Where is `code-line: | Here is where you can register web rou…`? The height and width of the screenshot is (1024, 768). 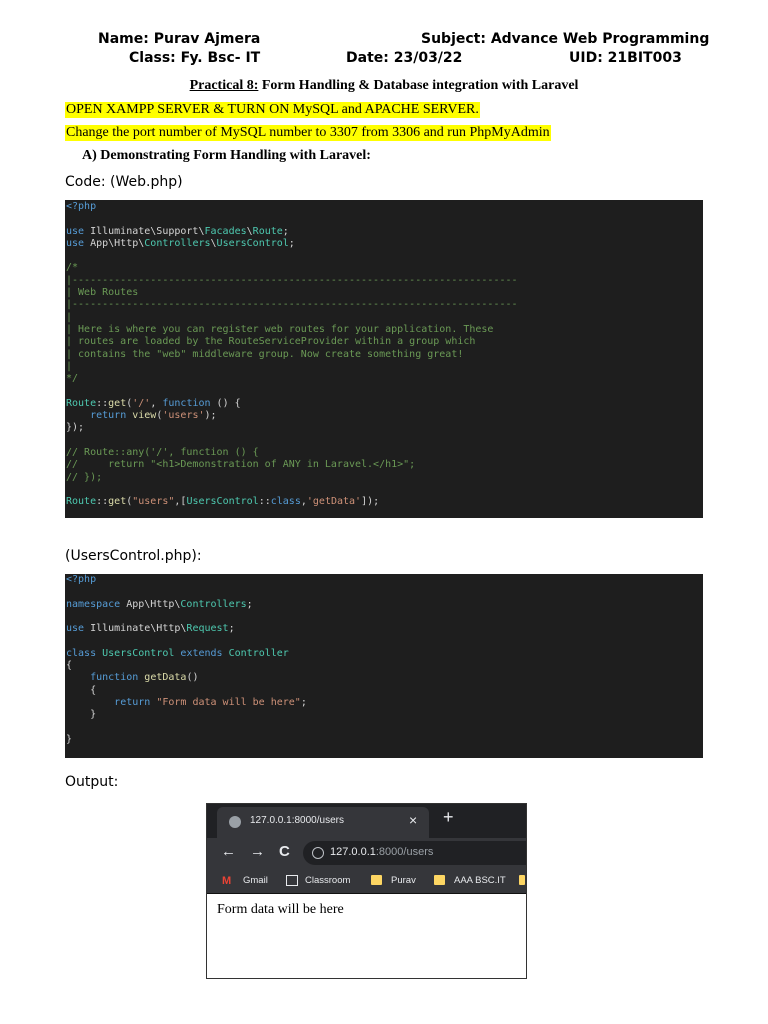 code-line: | Here is where you can register web rou… is located at coordinates (280, 329).